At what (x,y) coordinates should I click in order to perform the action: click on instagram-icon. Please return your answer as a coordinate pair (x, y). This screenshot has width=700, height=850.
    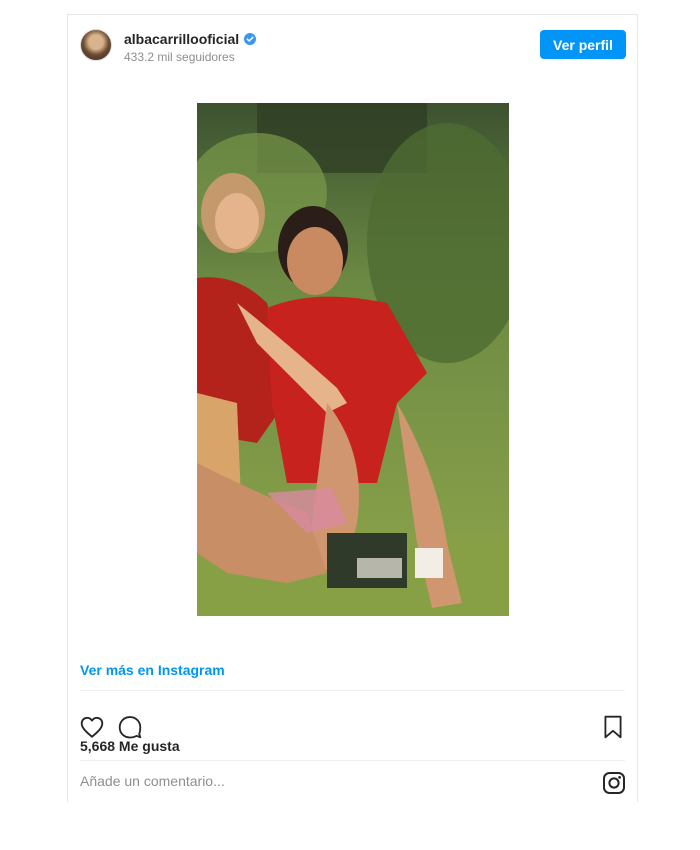
    Looking at the image, I should click on (614, 783).